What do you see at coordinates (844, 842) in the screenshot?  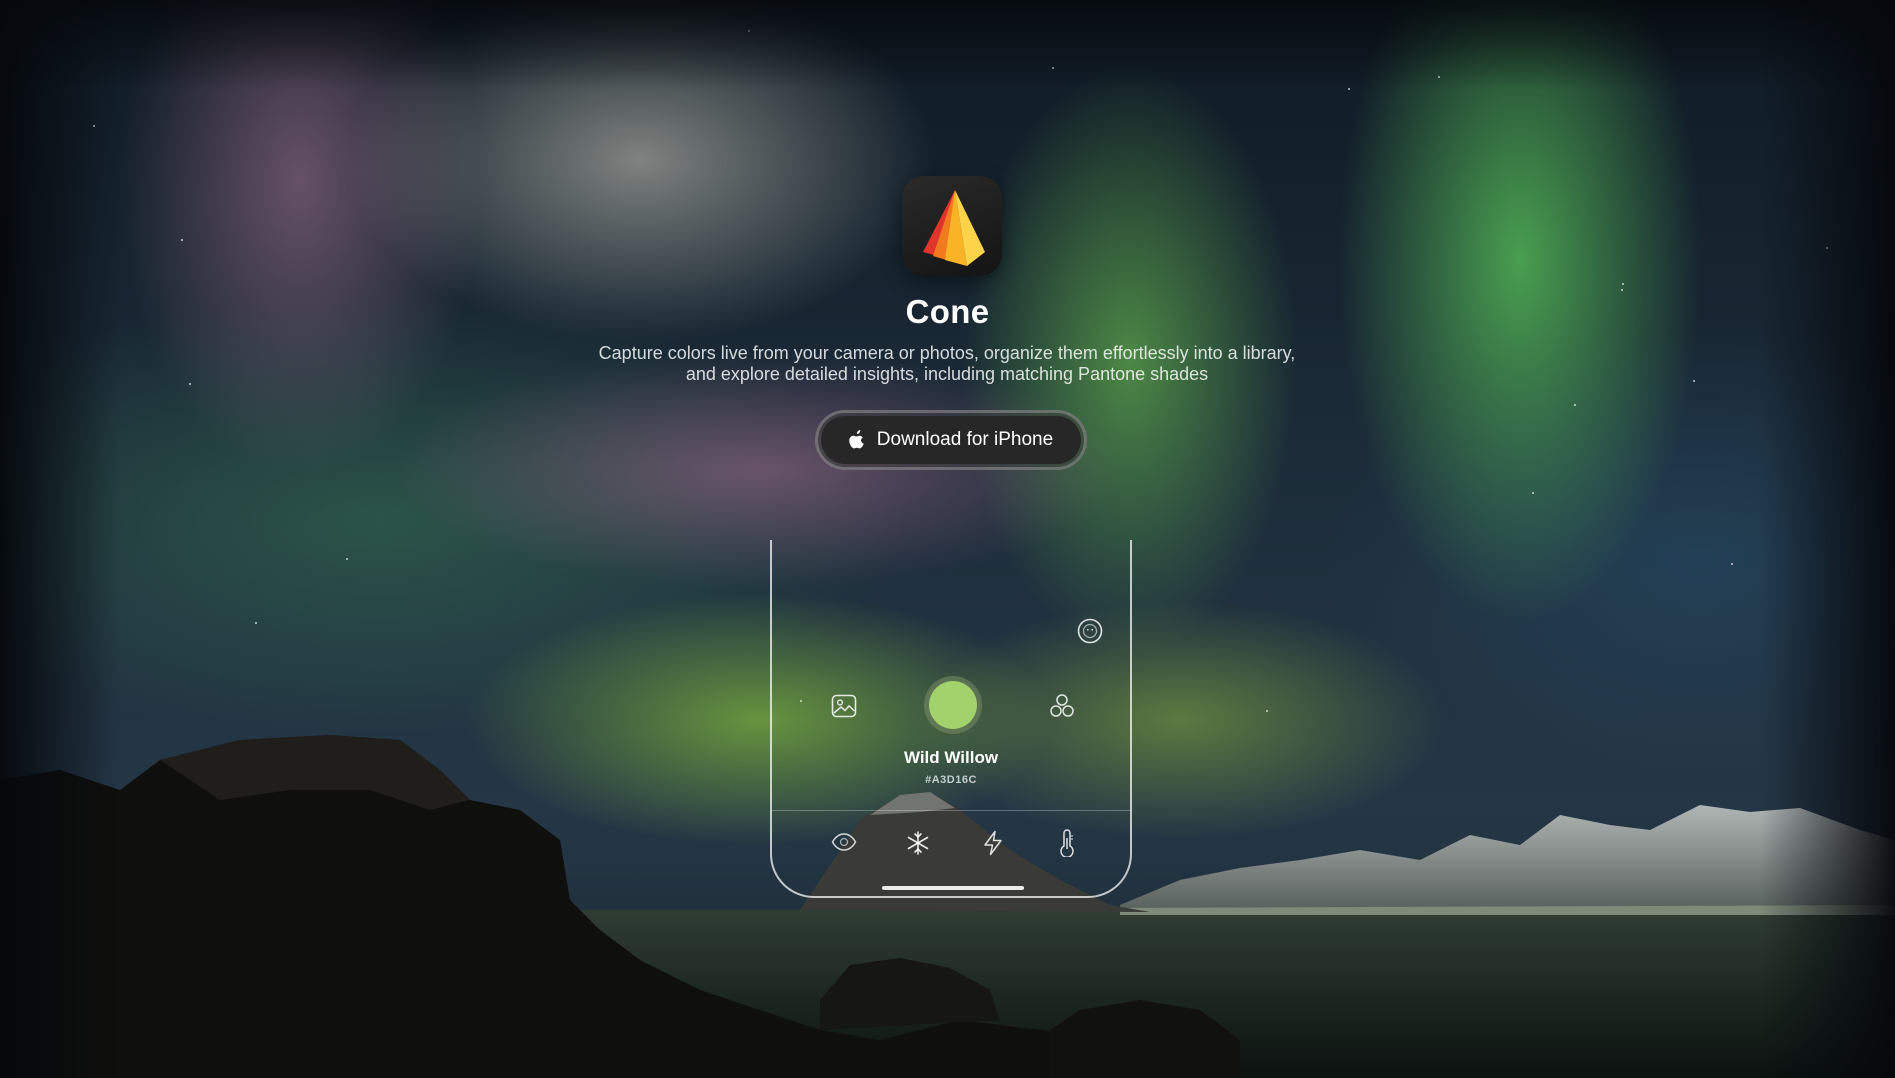 I see `eye-icon` at bounding box center [844, 842].